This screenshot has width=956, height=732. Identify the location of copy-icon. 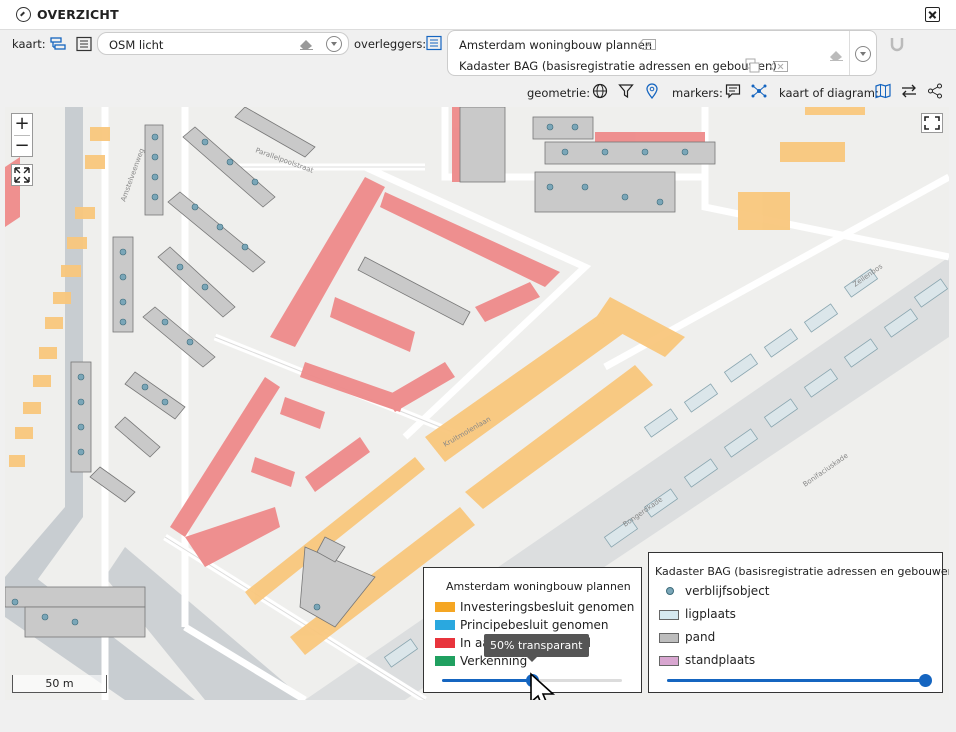
(753, 66).